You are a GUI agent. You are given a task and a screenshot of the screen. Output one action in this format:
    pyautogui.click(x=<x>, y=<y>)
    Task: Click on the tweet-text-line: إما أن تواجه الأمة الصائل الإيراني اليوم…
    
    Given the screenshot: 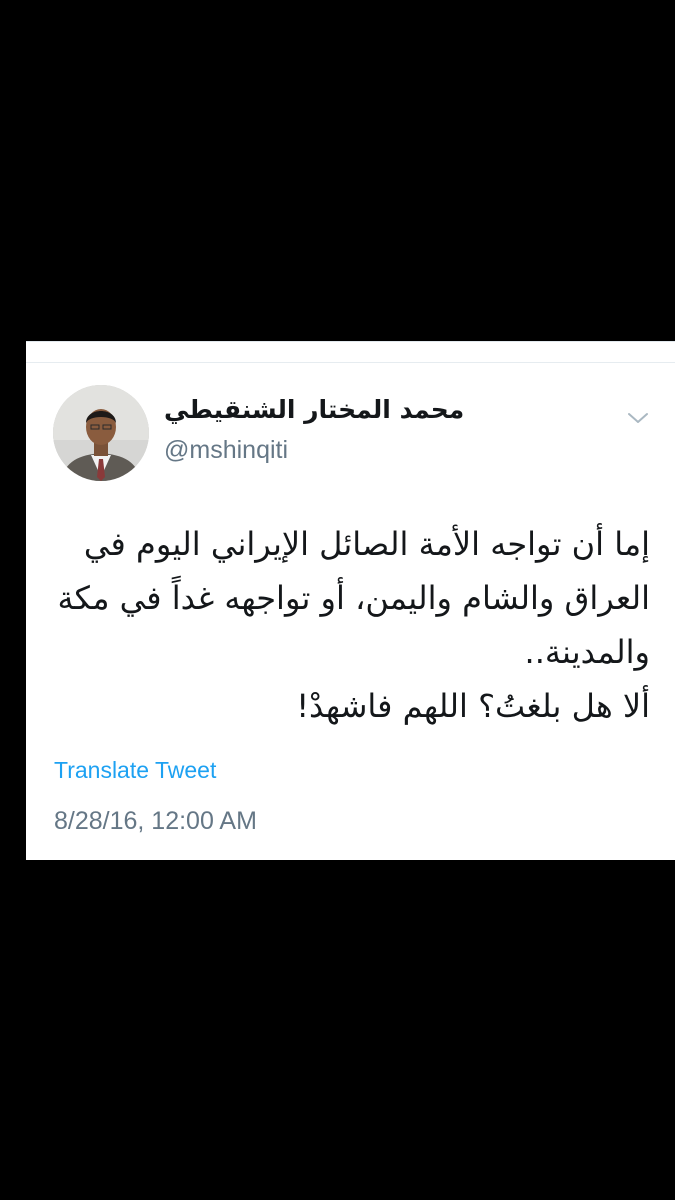 What is the action you would take?
    pyautogui.click(x=366, y=544)
    